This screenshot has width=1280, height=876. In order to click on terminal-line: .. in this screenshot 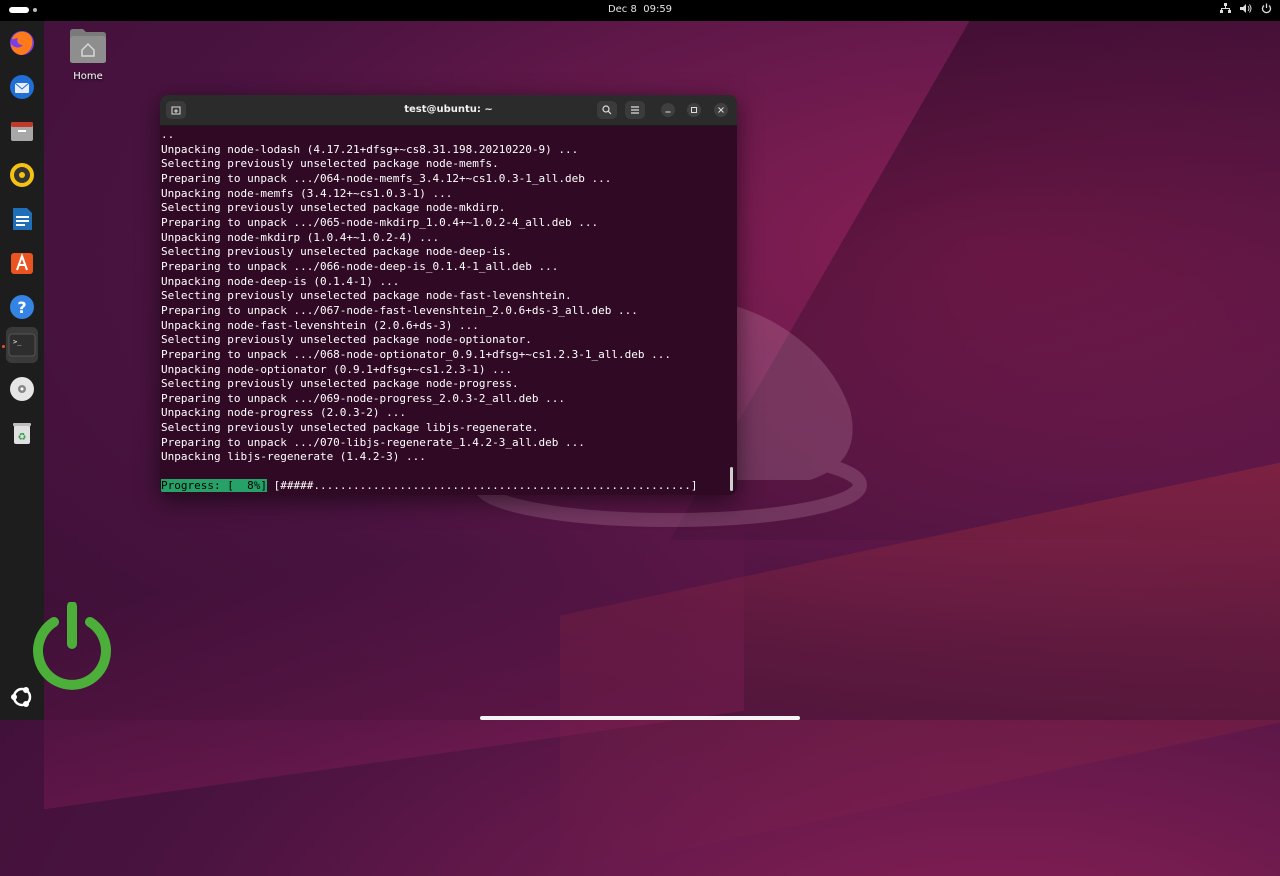, I will do `click(168, 134)`.